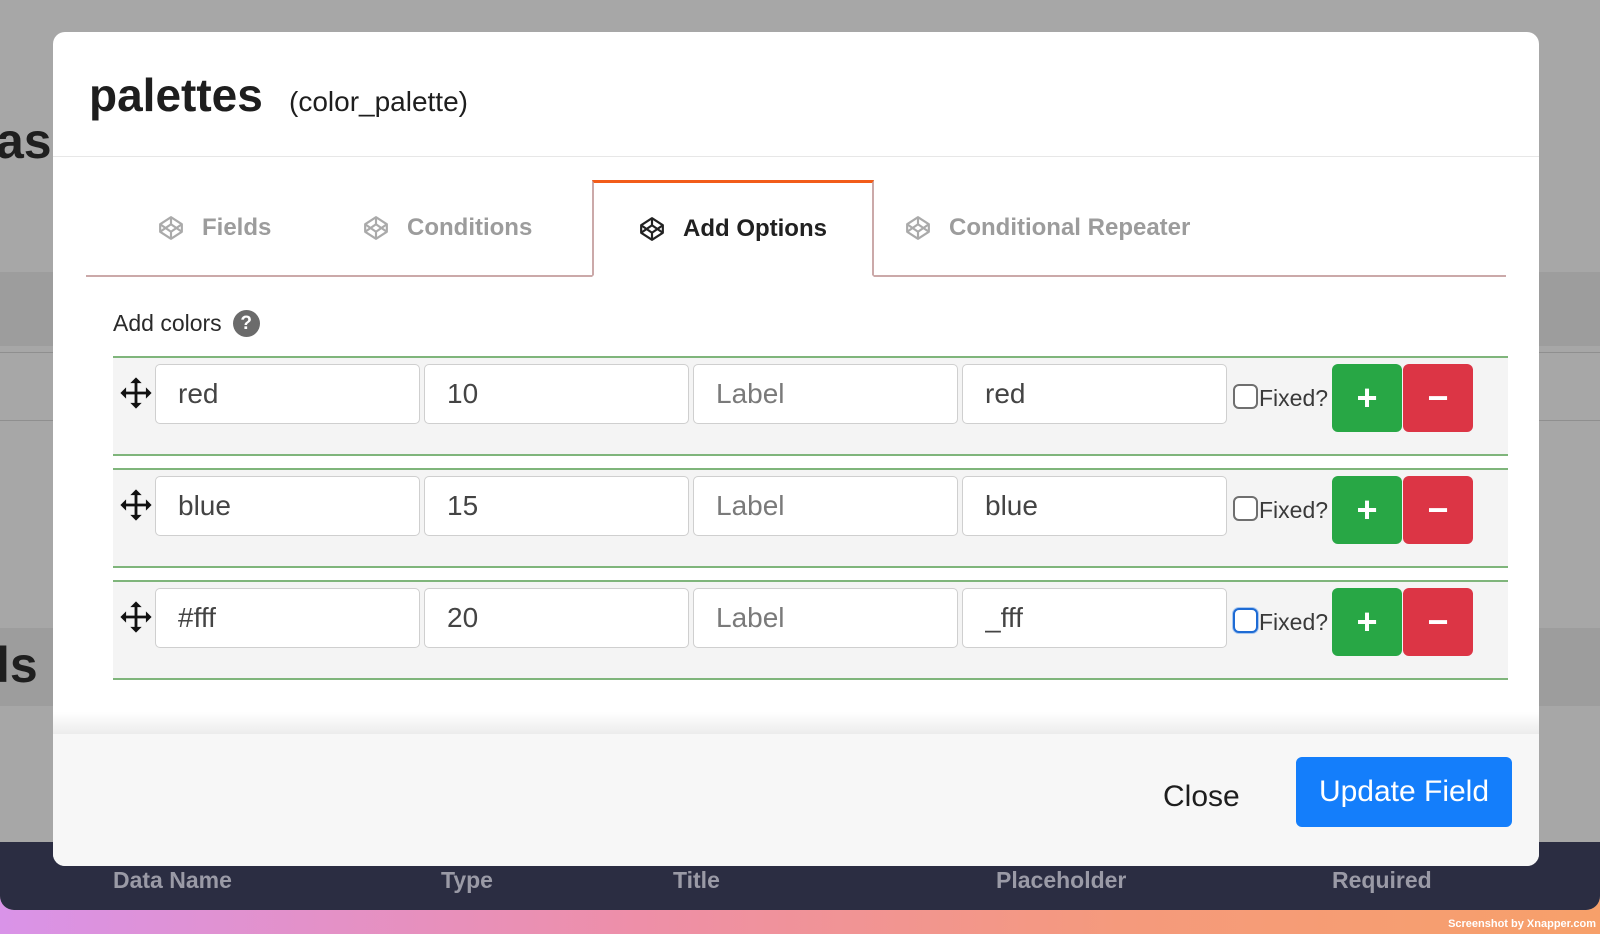 The width and height of the screenshot is (1600, 934). What do you see at coordinates (1070, 227) in the screenshot?
I see `tab-label: Conditional Repeater` at bounding box center [1070, 227].